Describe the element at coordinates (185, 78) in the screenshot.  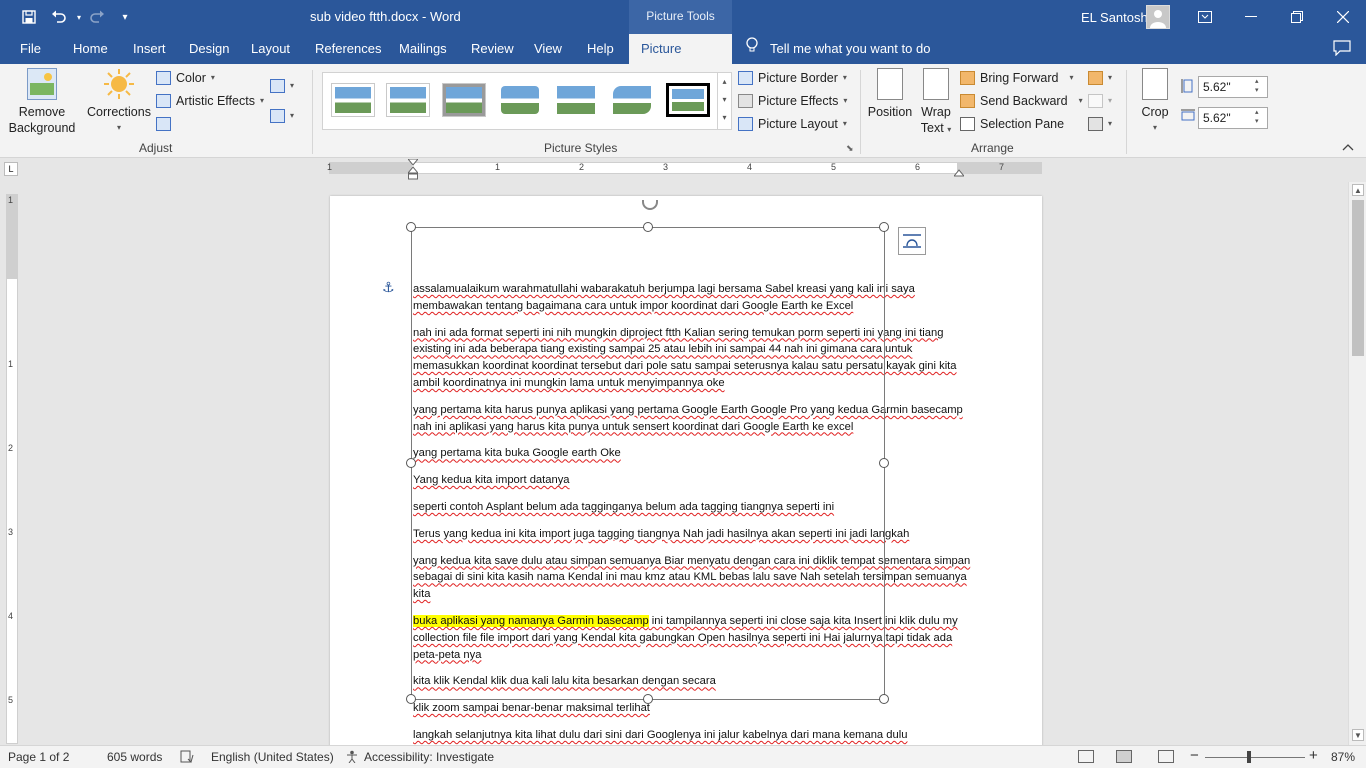
I see `color-button: Color ▾` at that location.